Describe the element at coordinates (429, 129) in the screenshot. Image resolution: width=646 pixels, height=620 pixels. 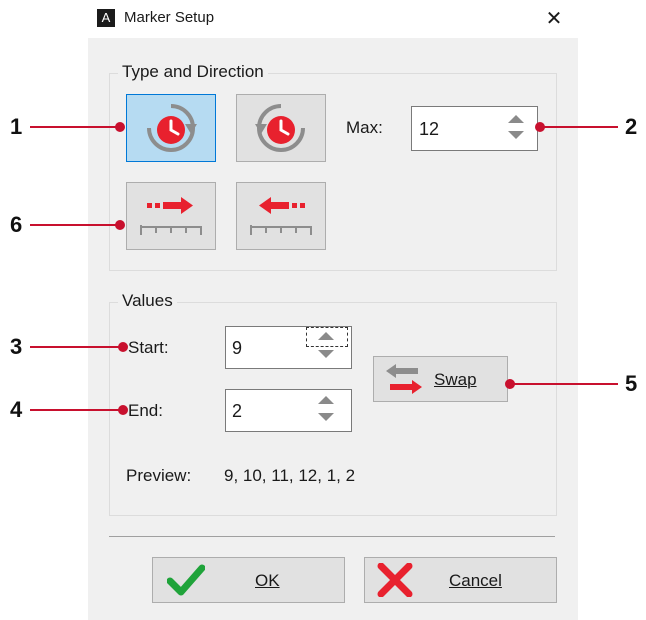
I see `max-value: 12` at that location.